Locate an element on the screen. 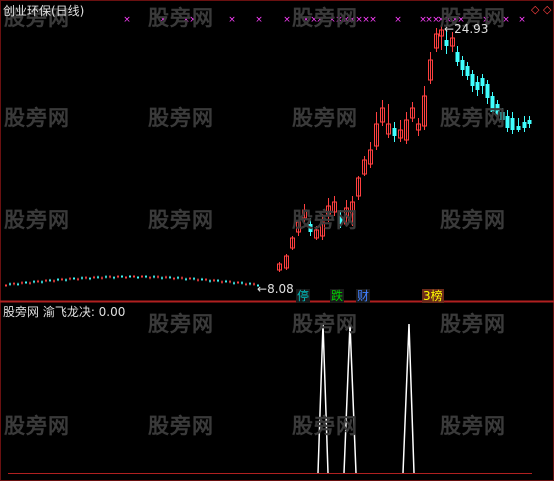 Image resolution: width=554 pixels, height=481 pixels. high-price-label: ←24.93 is located at coordinates (466, 29).